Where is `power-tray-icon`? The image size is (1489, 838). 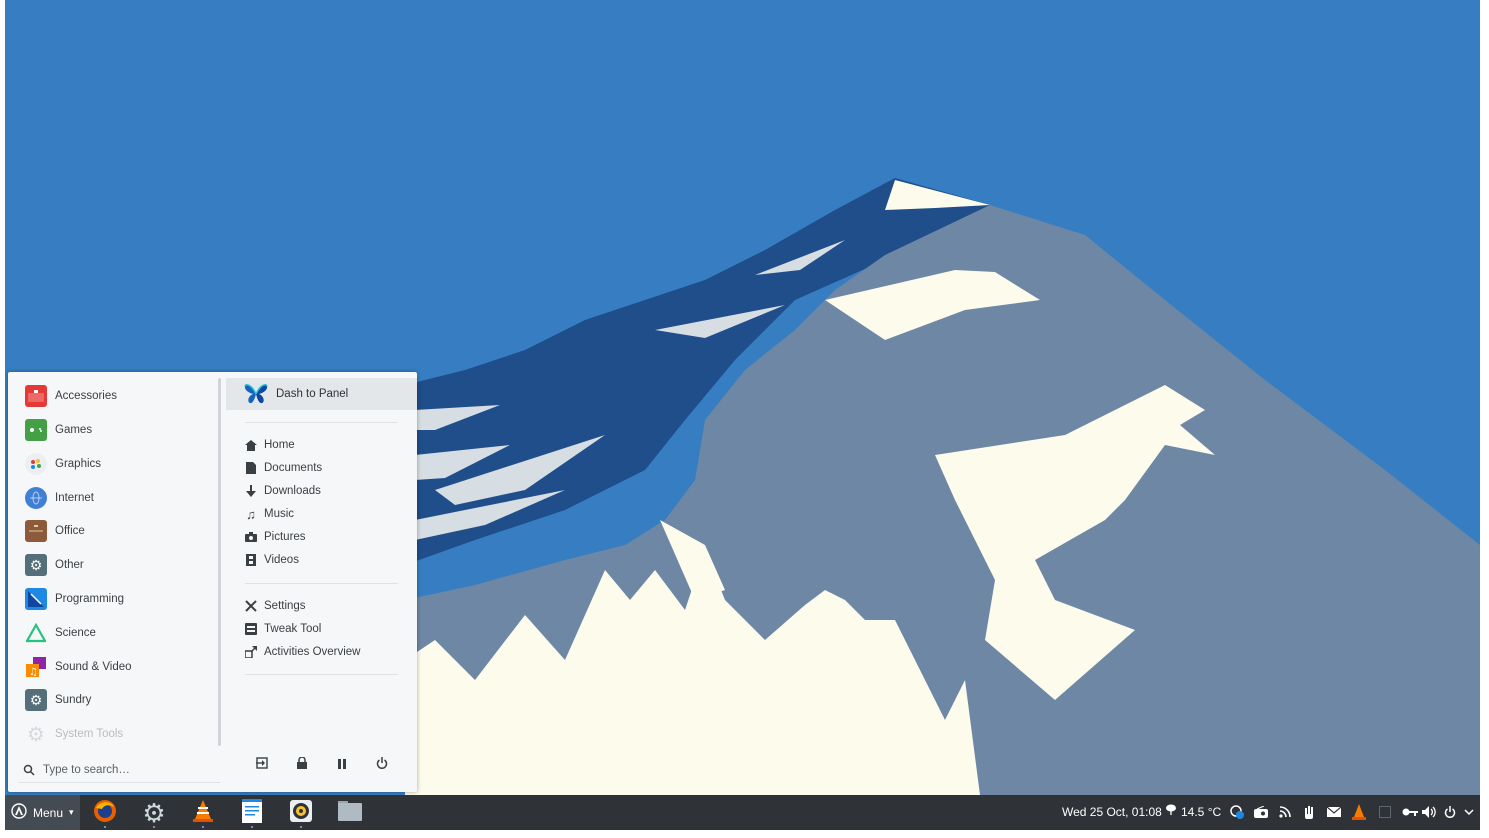 power-tray-icon is located at coordinates (1450, 812).